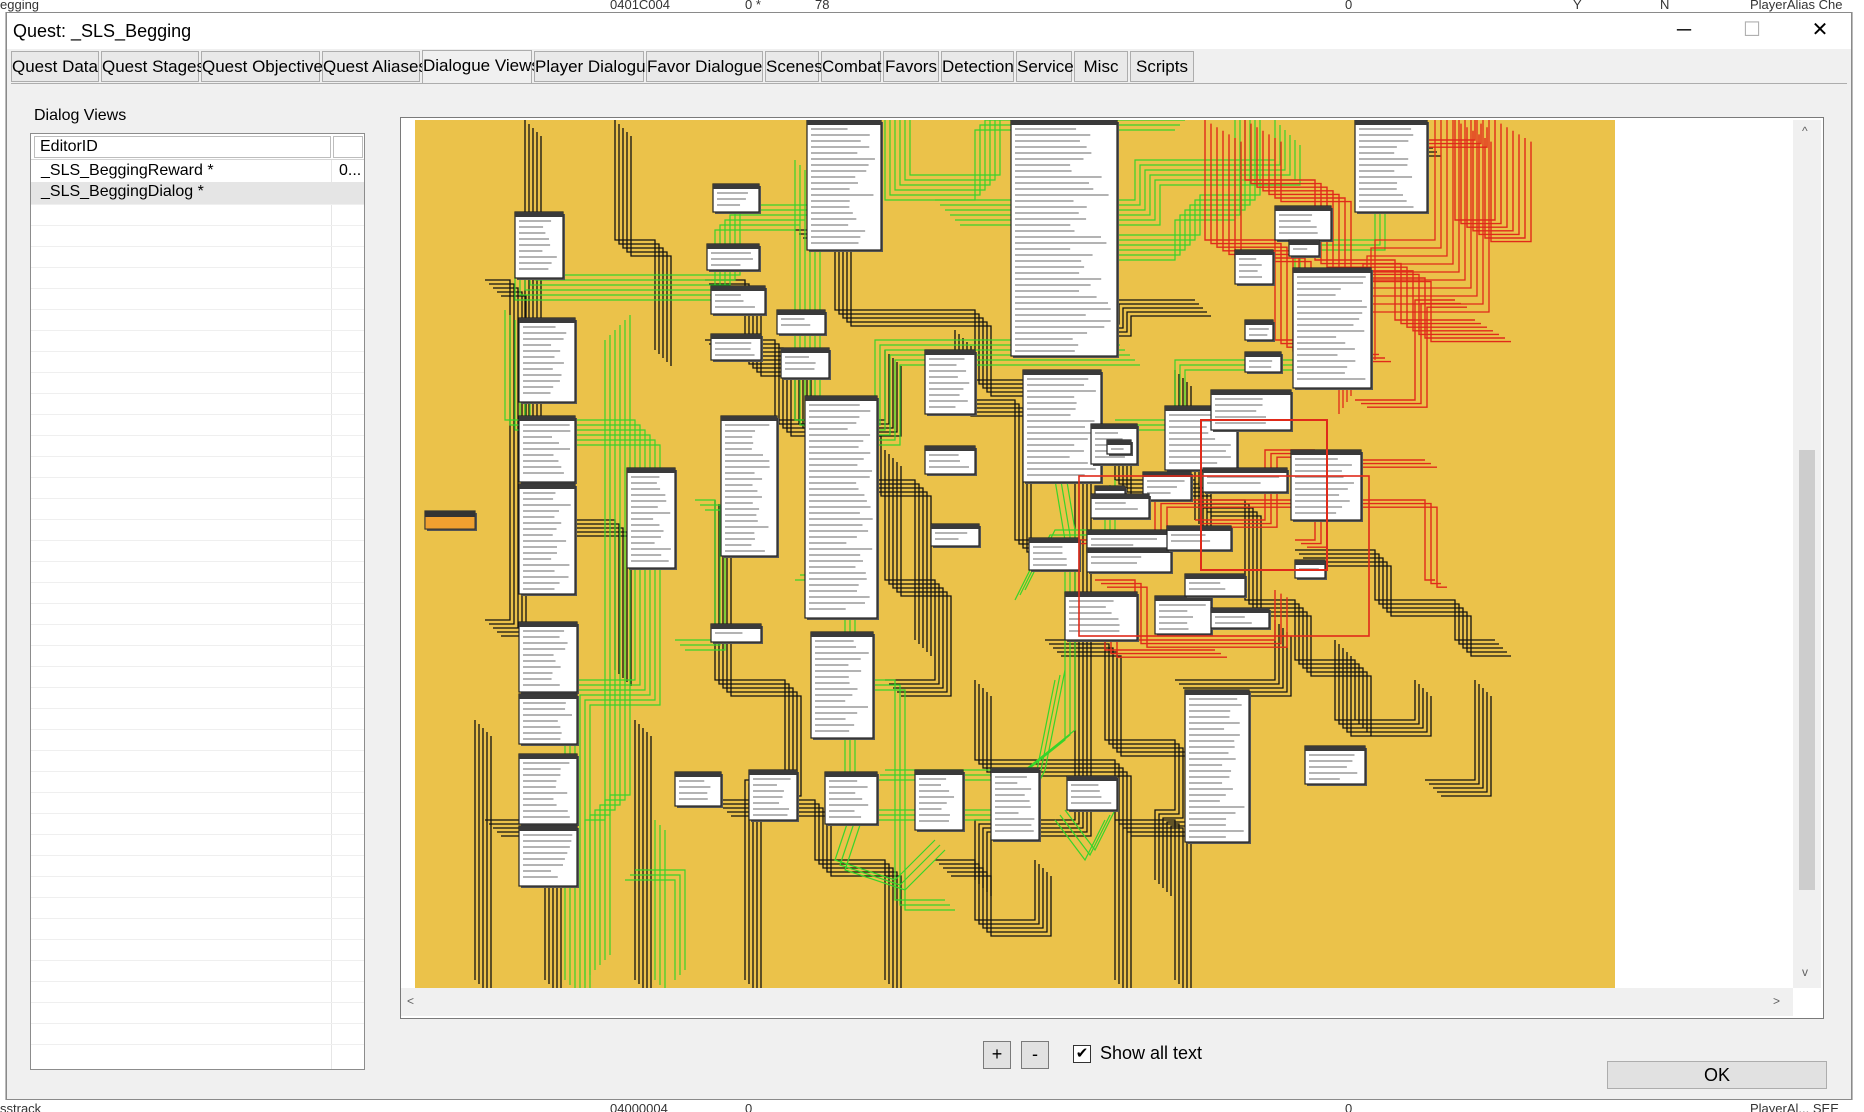 Image resolution: width=1864 pixels, height=1112 pixels. I want to click on tab-quest-data: Quest Data, so click(55, 66).